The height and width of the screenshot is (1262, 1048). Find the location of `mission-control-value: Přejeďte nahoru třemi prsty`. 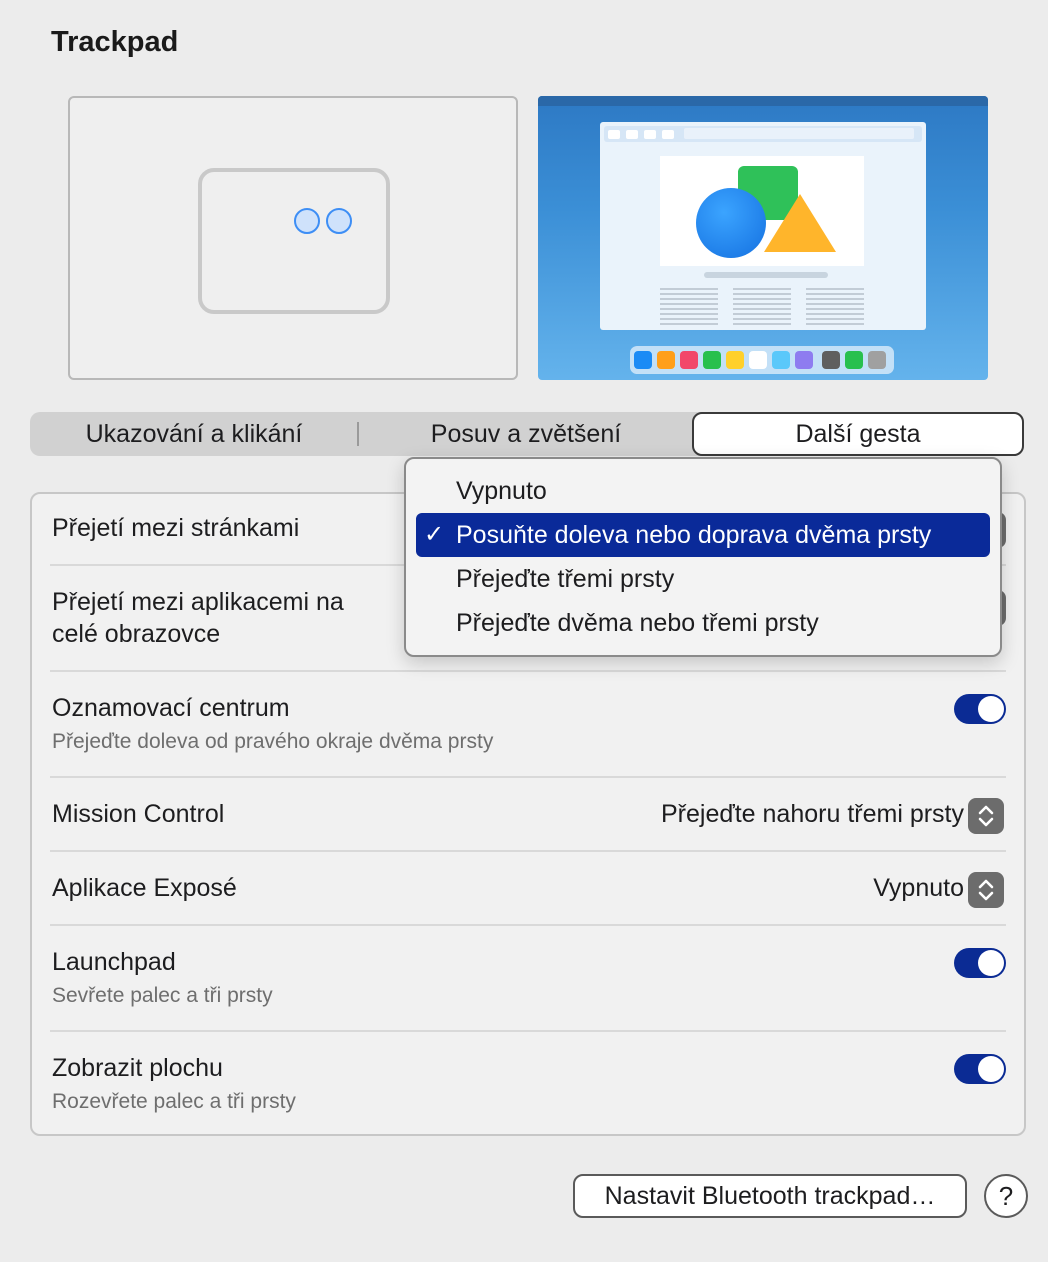

mission-control-value: Přejeďte nahoru třemi prsty is located at coordinates (812, 814).